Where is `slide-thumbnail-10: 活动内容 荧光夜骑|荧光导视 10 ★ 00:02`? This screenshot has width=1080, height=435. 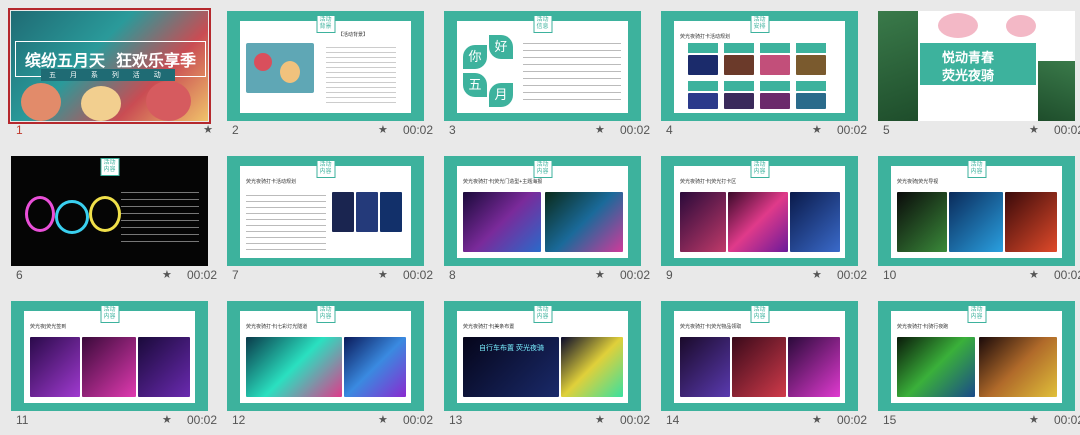 slide-thumbnail-10: 活动内容 荧光夜骑|荧光导视 10 ★ 00:02 is located at coordinates (977, 219).